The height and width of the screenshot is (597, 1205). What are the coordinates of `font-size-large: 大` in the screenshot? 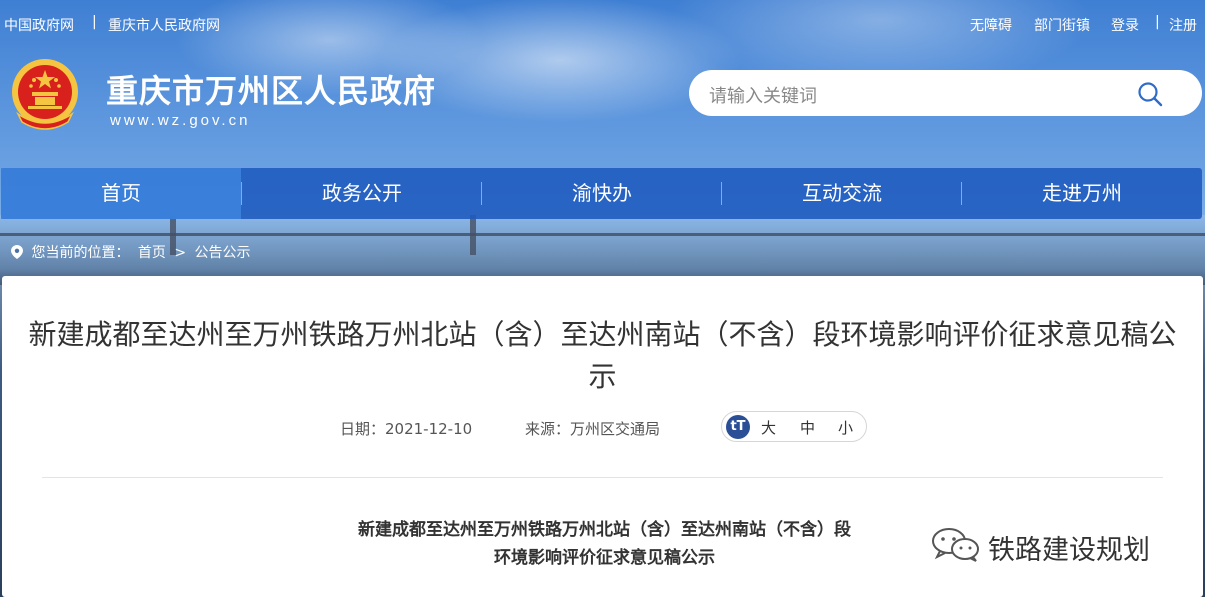 It's located at (768, 427).